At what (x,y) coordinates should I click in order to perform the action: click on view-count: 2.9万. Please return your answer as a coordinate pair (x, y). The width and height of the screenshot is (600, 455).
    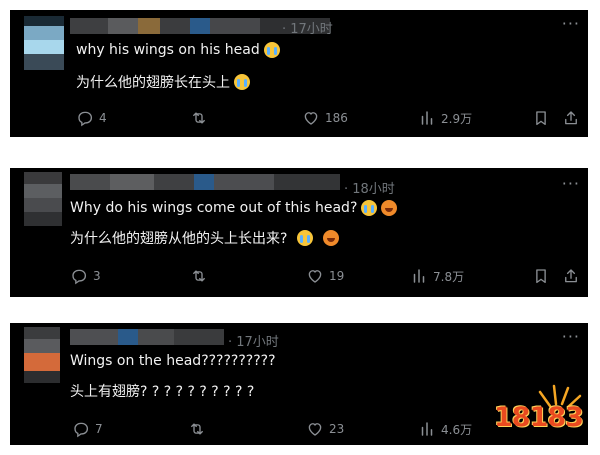
    Looking at the image, I should click on (457, 118).